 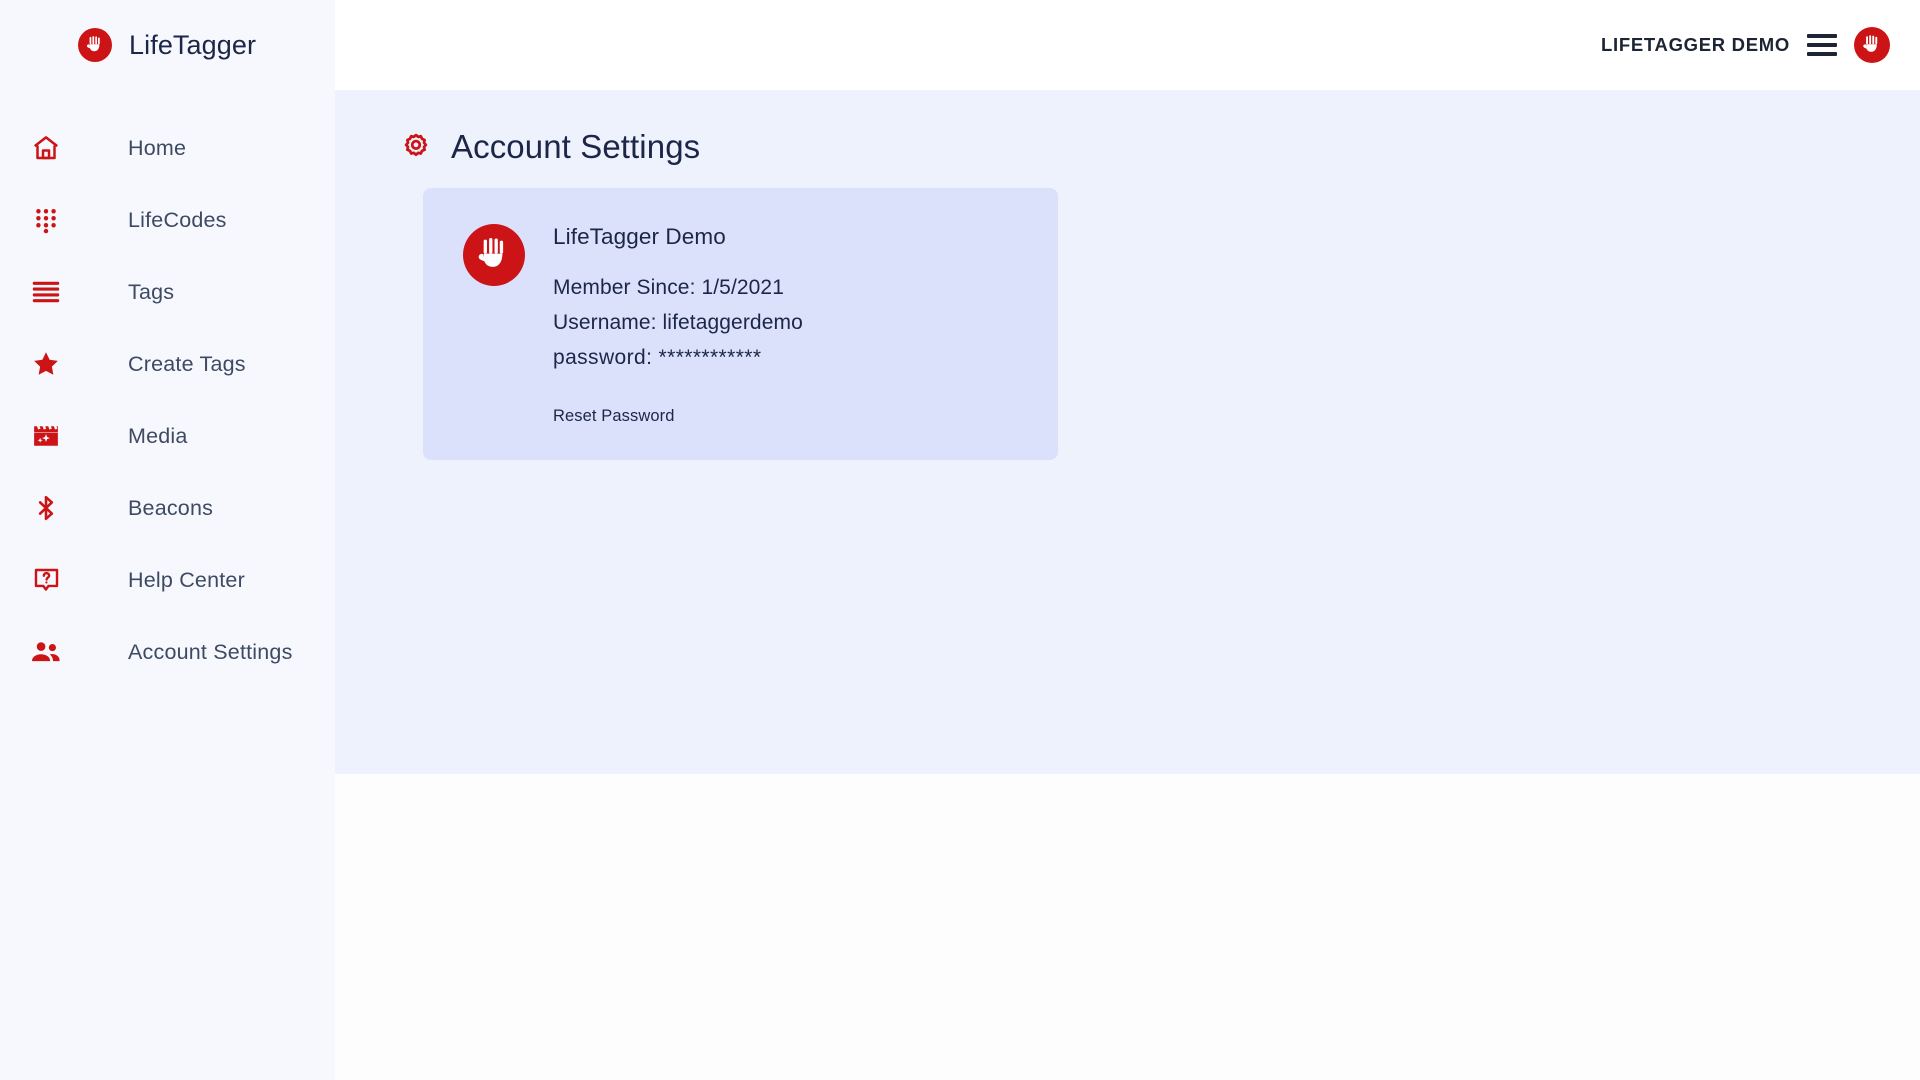 What do you see at coordinates (95, 45) in the screenshot?
I see `hand-logo-icon` at bounding box center [95, 45].